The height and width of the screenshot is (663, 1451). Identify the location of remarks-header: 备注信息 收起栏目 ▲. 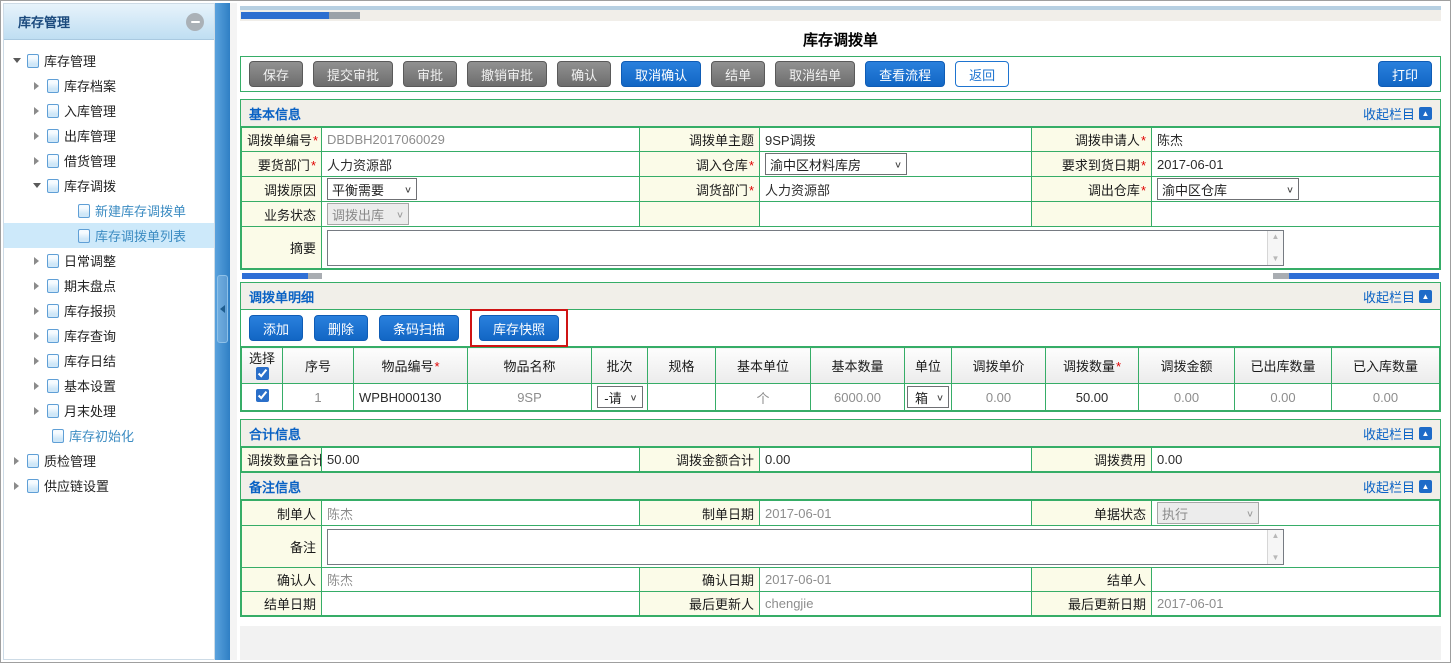
(840, 486).